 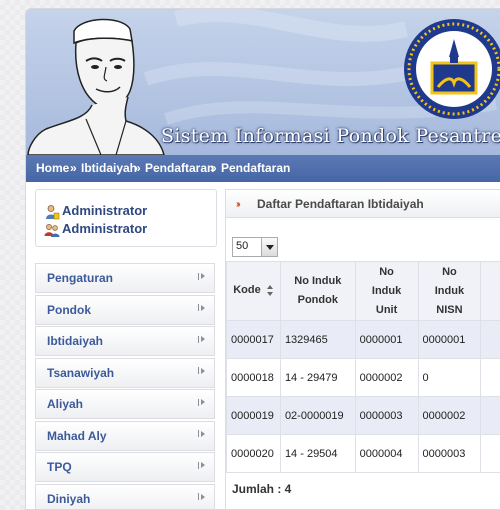 What do you see at coordinates (386, 340) in the screenshot?
I see `cell-no-induk-unit: 0000001` at bounding box center [386, 340].